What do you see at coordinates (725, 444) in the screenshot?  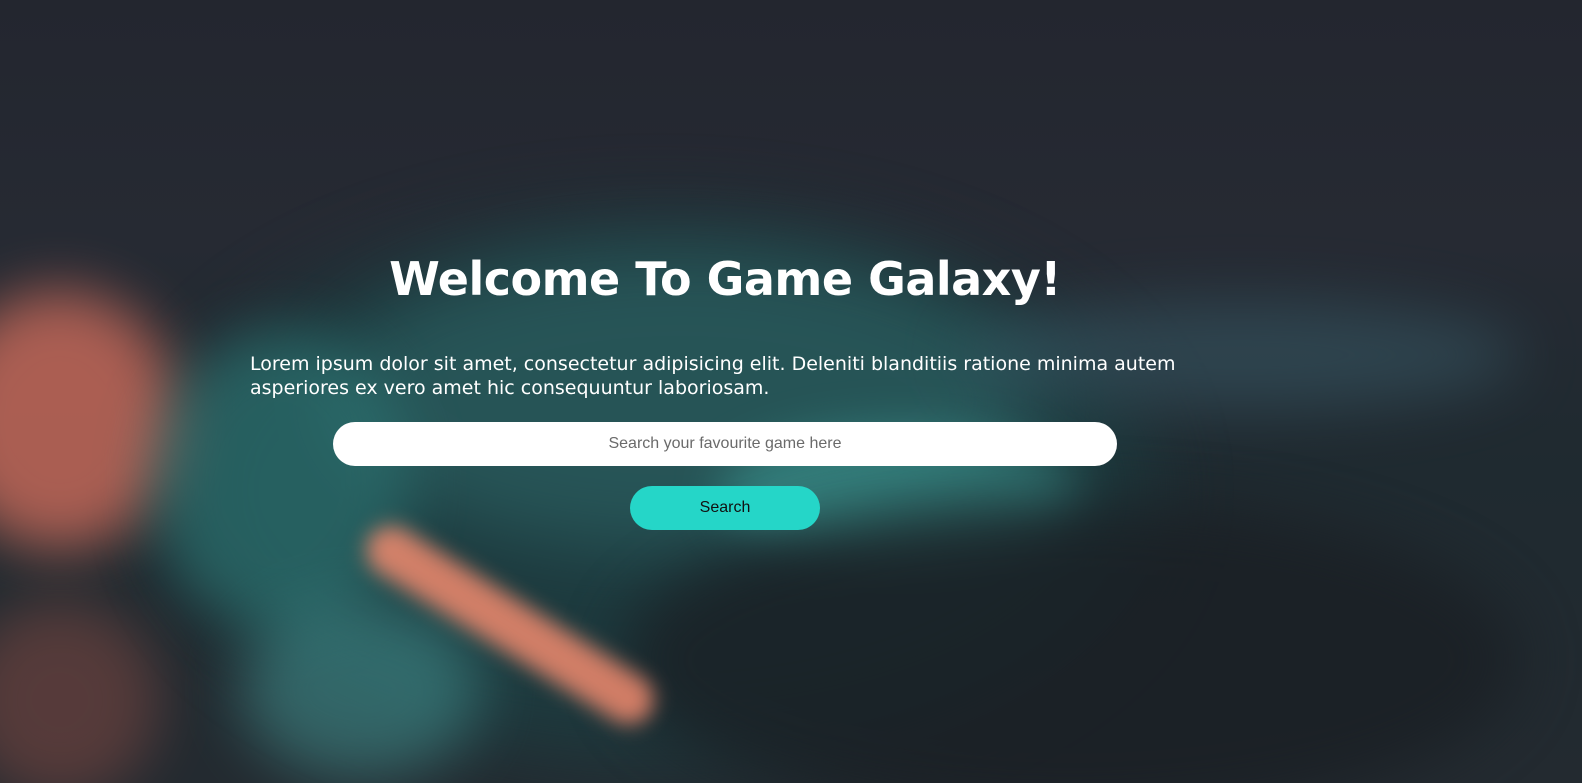 I see `search-input` at bounding box center [725, 444].